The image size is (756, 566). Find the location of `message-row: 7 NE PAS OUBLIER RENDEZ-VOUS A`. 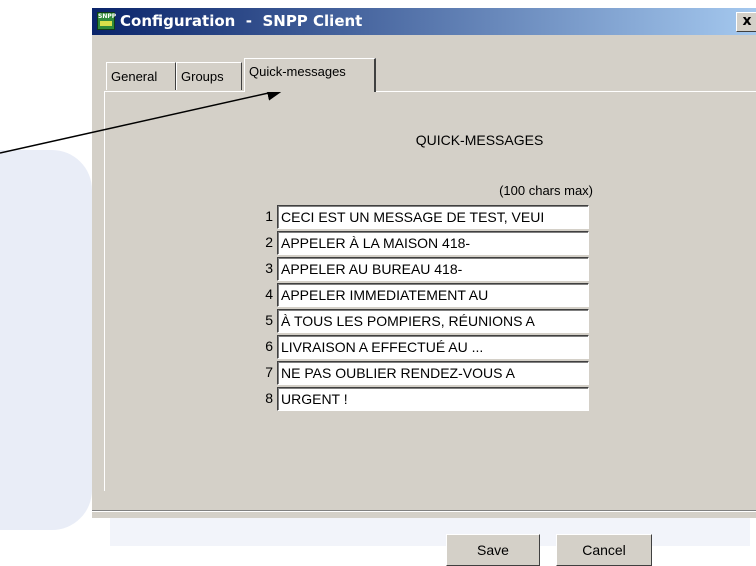

message-row: 7 NE PAS OUBLIER RENDEZ-VOUS A is located at coordinates (425, 373).